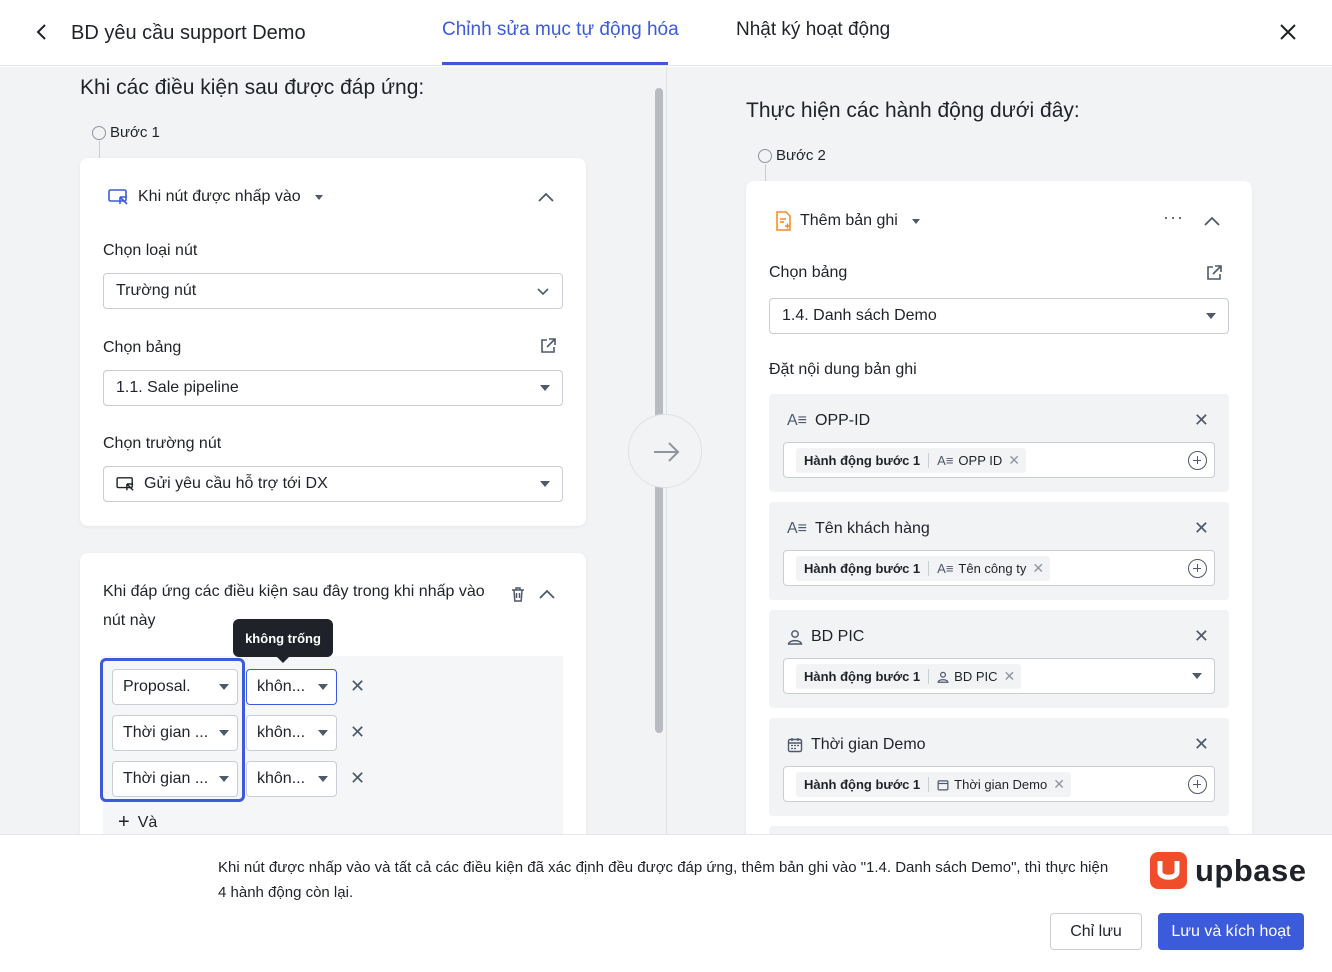  Describe the element at coordinates (1096, 931) in the screenshot. I see `save-only-button: Chỉ lưu` at that location.